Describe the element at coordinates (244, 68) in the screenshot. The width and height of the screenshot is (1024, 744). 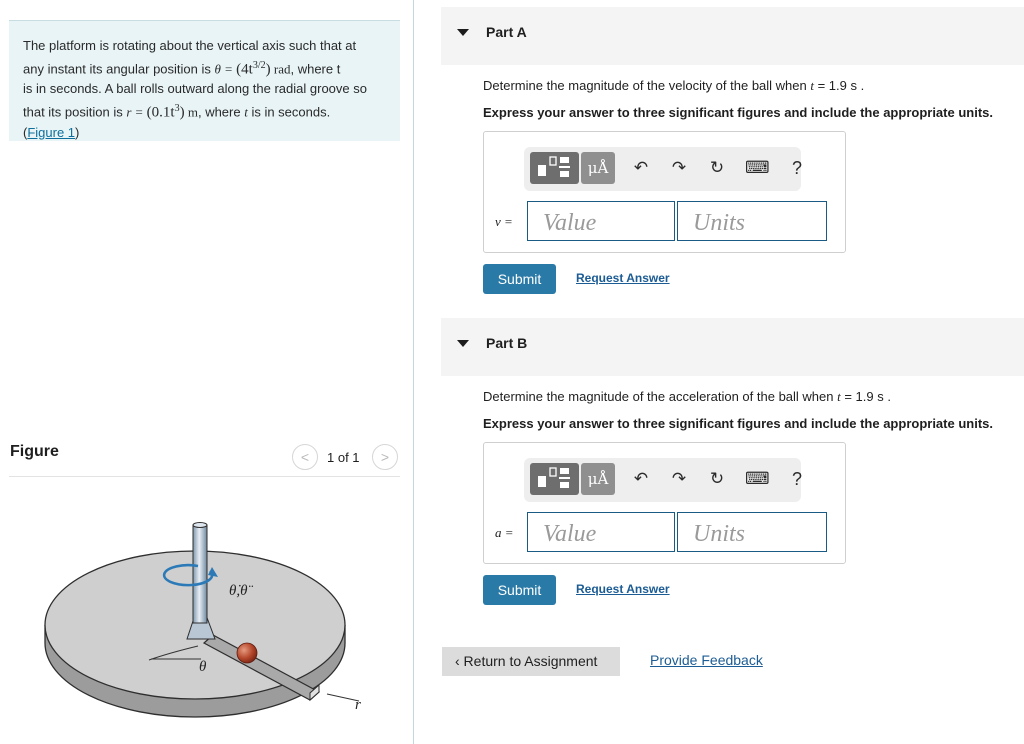
I see `theta-expression: (4t` at that location.